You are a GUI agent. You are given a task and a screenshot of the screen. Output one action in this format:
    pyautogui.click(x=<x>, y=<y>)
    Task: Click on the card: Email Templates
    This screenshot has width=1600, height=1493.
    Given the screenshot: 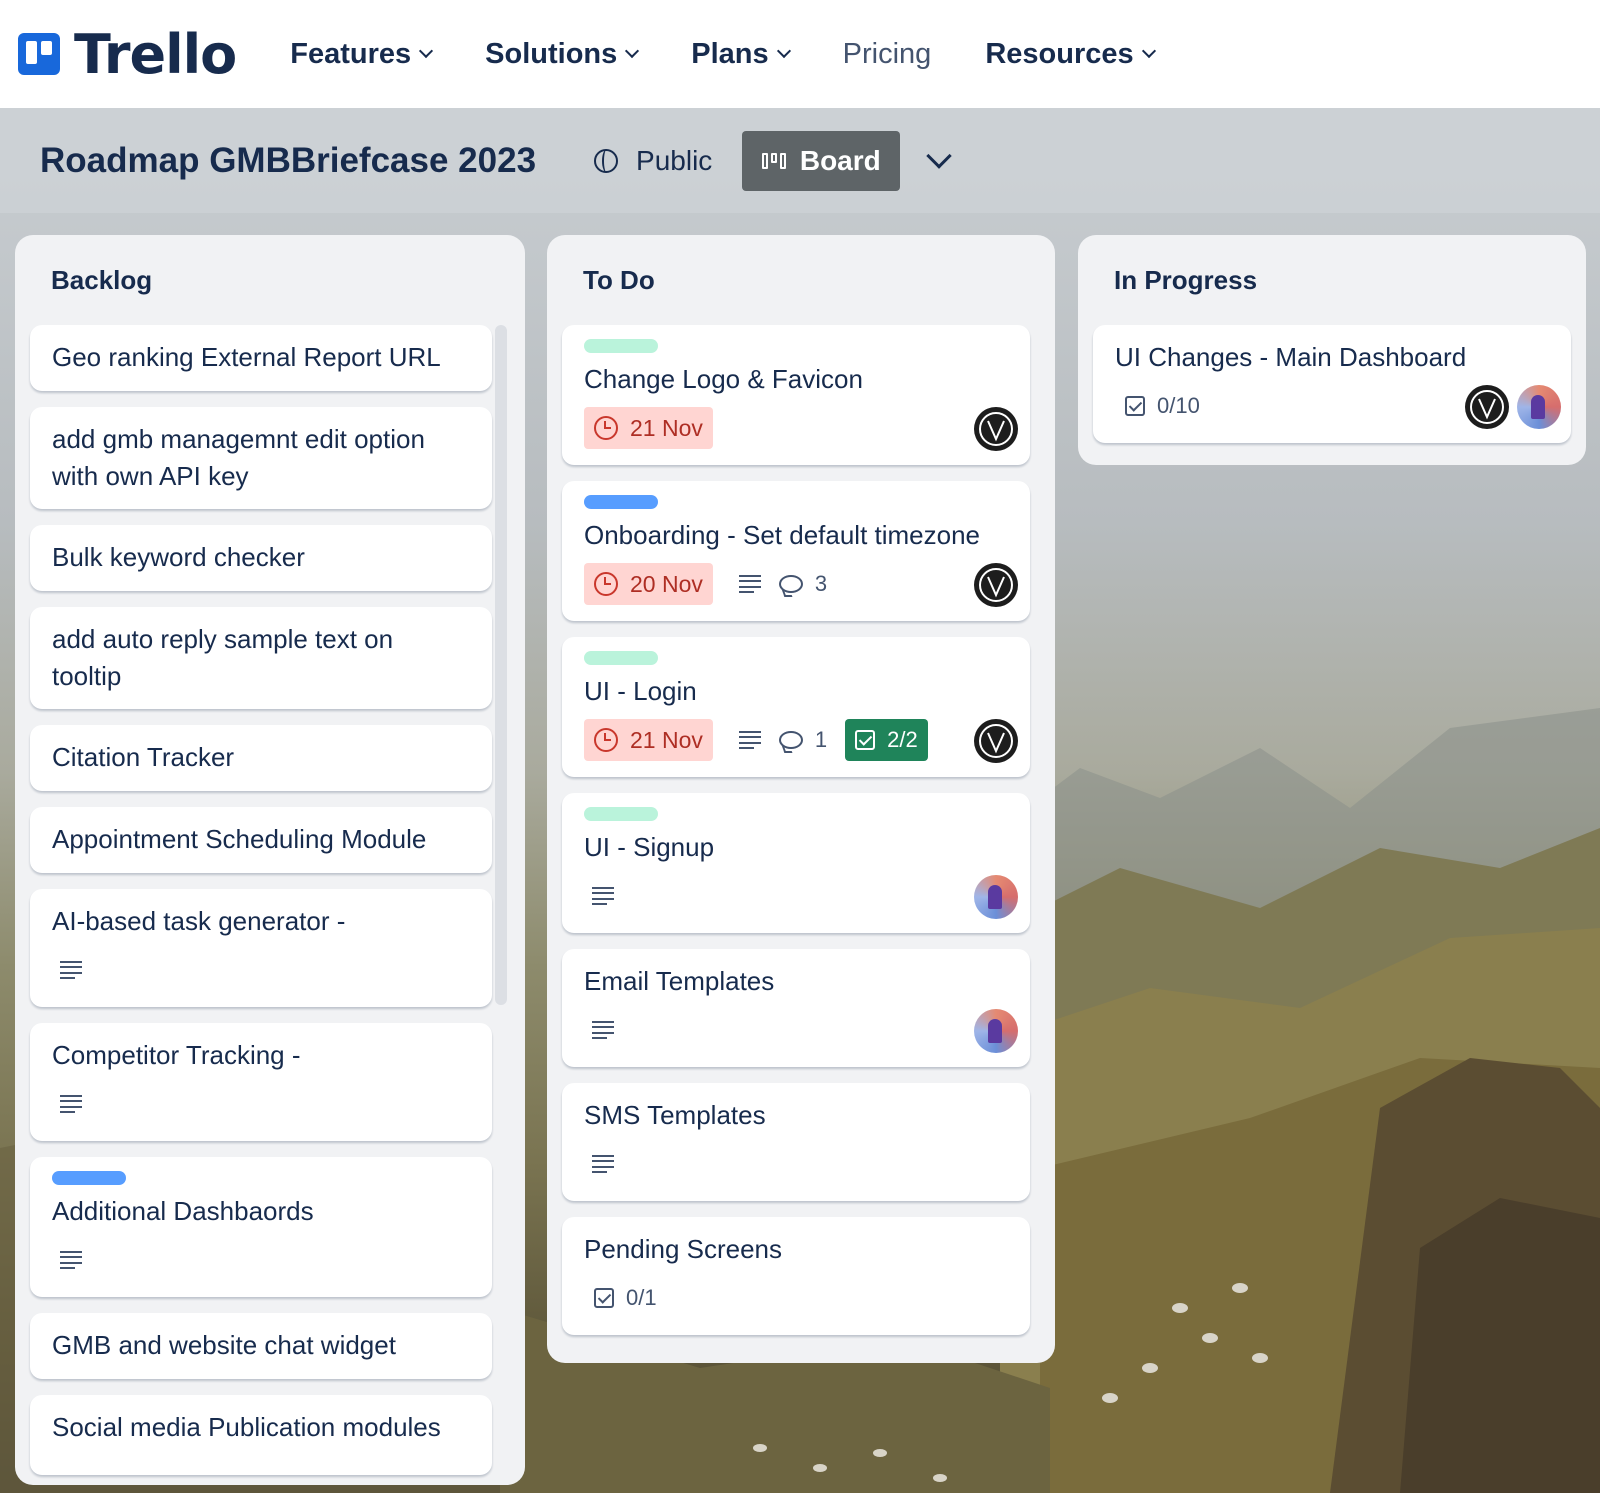 What is the action you would take?
    pyautogui.click(x=796, y=1008)
    